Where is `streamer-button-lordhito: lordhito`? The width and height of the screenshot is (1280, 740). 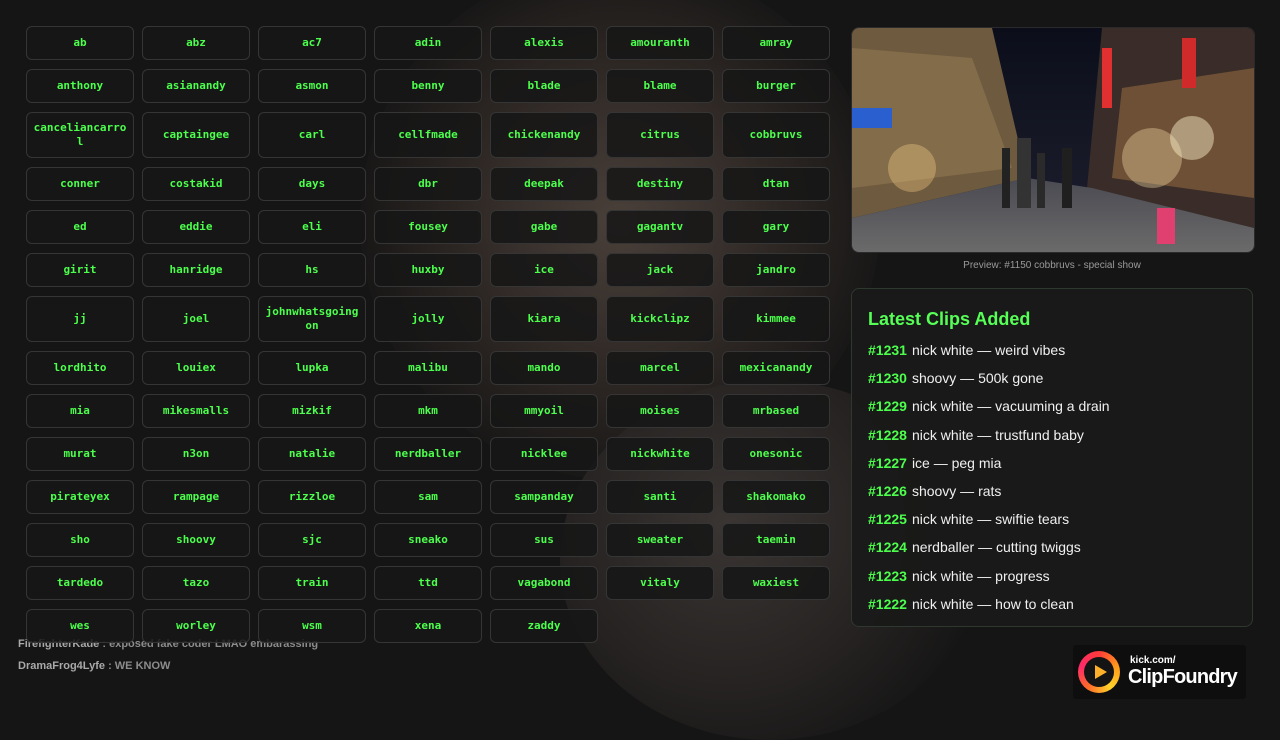 streamer-button-lordhito: lordhito is located at coordinates (80, 368).